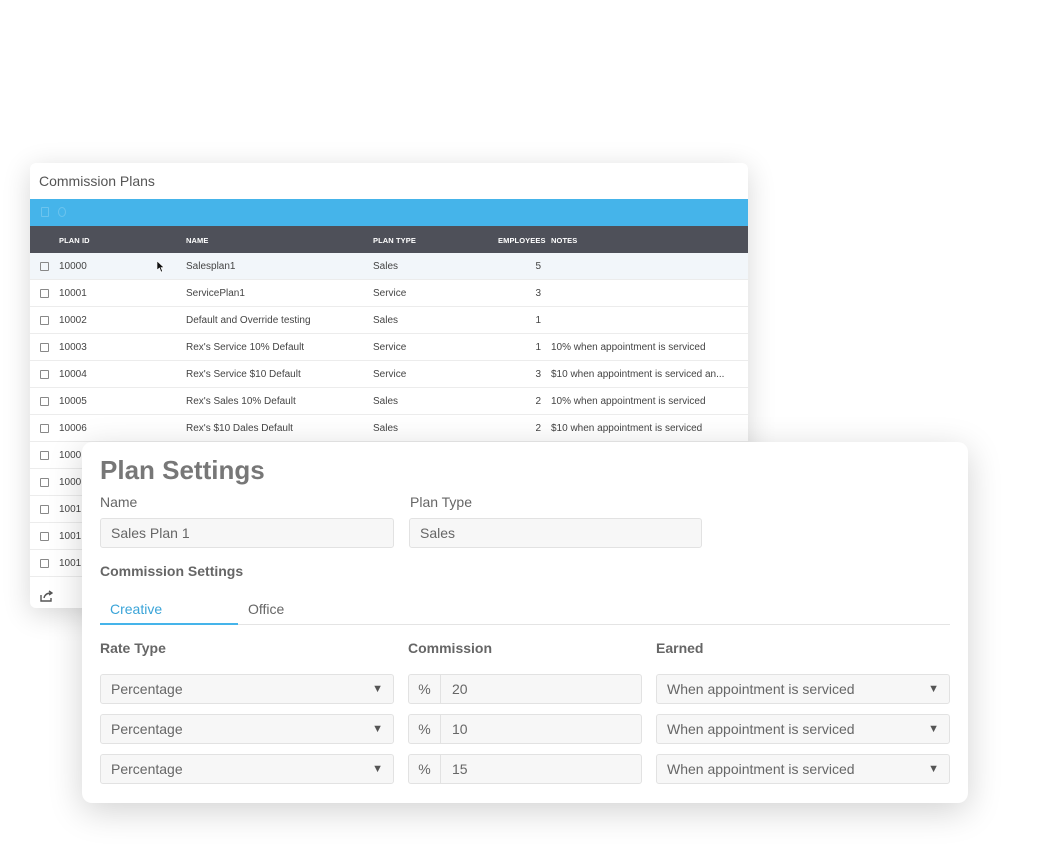  I want to click on commission-value: 10, so click(460, 729).